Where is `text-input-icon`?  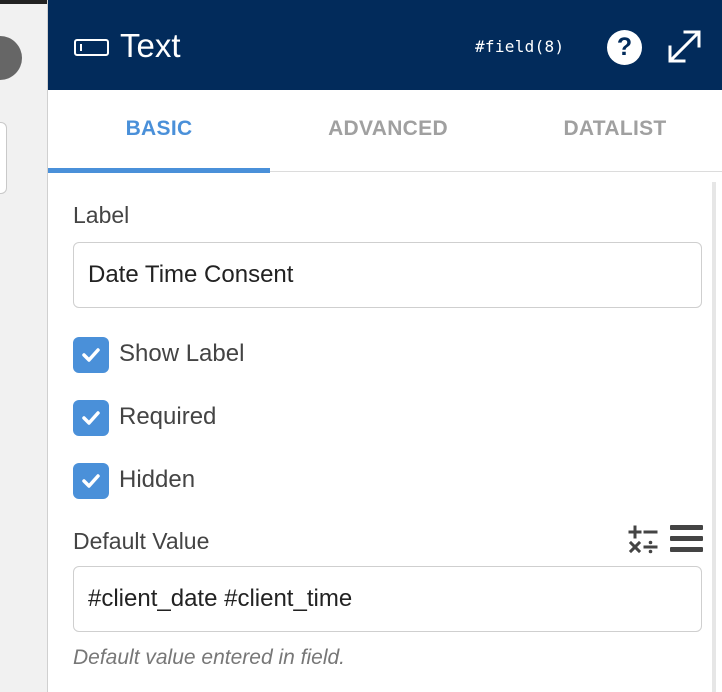 text-input-icon is located at coordinates (91, 47).